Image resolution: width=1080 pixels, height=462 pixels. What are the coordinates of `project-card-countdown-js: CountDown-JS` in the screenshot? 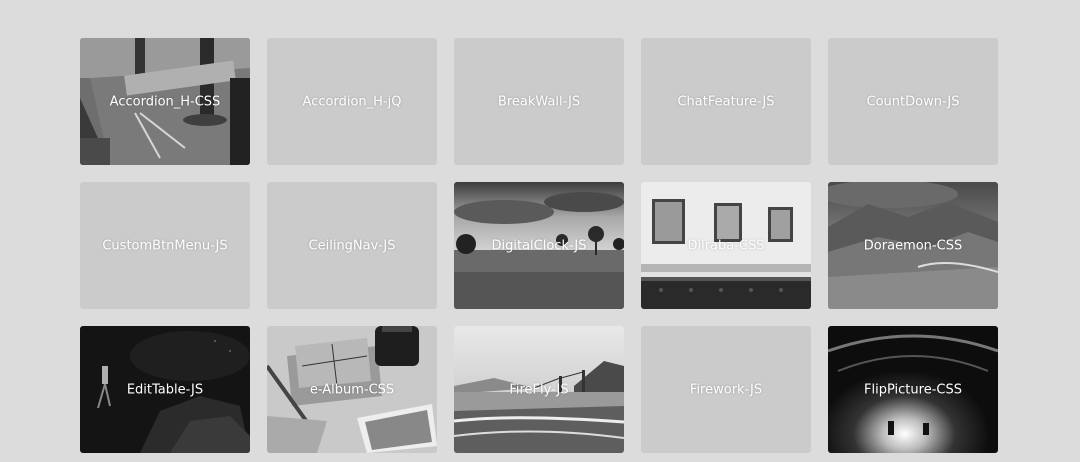 It's located at (913, 101).